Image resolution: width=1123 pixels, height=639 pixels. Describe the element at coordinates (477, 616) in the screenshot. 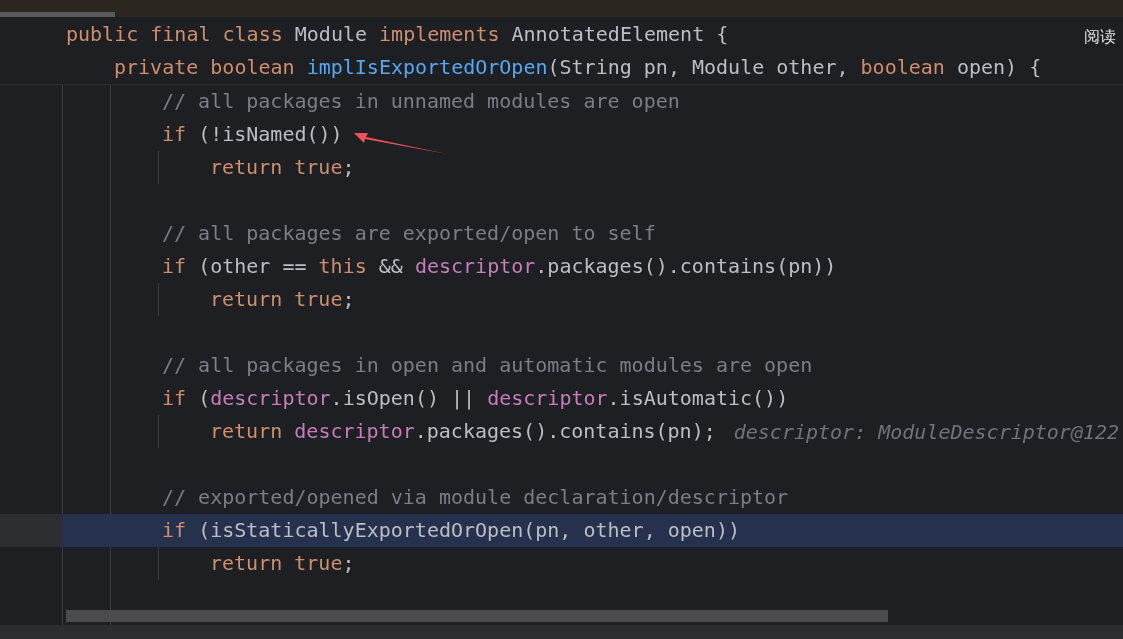

I see `horizontal-scrollbar` at that location.